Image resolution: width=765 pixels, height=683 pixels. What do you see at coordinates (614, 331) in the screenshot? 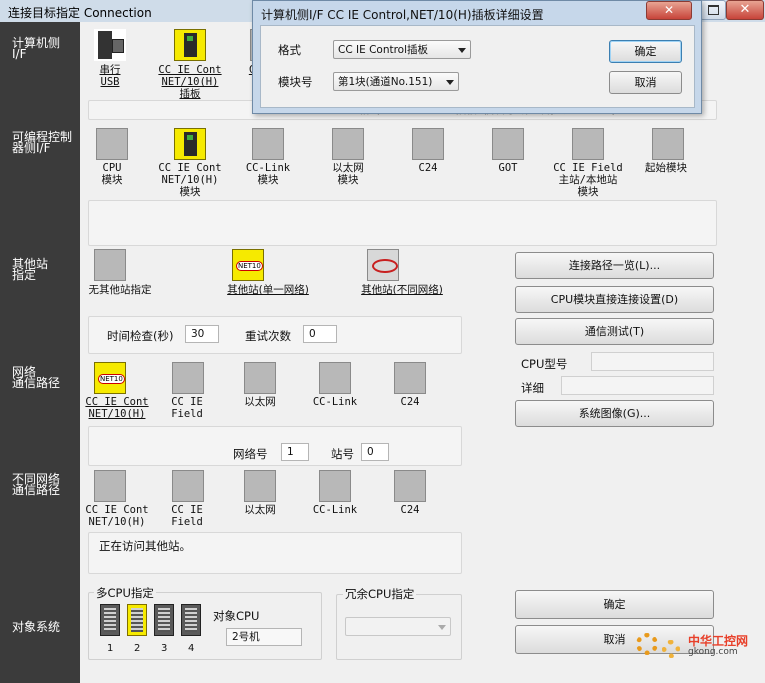
I see `comm-test-button: 通信测试(T)` at bounding box center [614, 331].